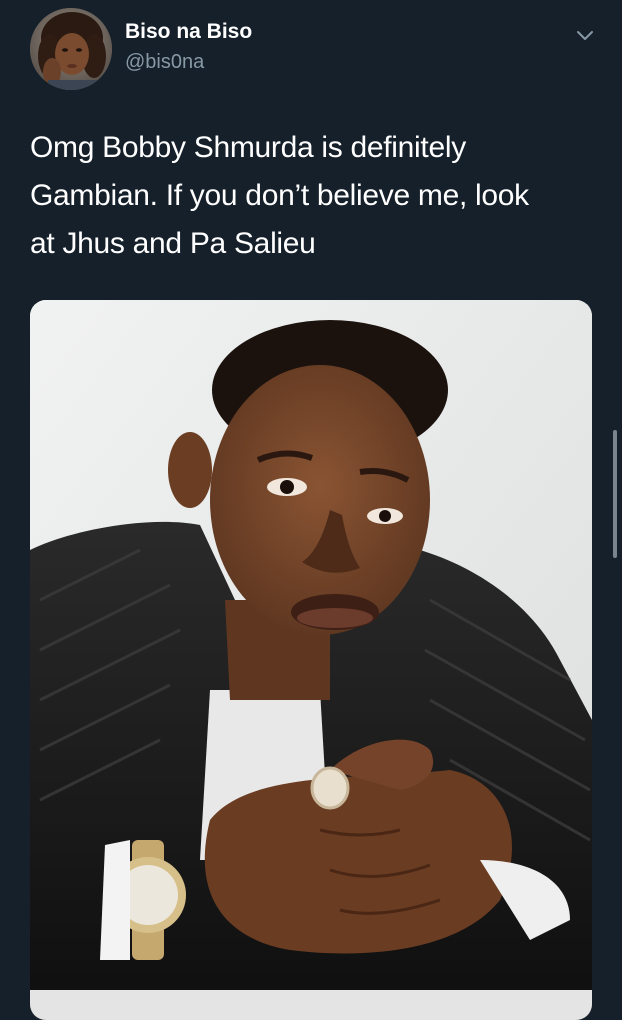 This screenshot has width=622, height=1020. What do you see at coordinates (279, 195) in the screenshot?
I see `tweet-text-line: Gambian. If you don’t believe me, look` at bounding box center [279, 195].